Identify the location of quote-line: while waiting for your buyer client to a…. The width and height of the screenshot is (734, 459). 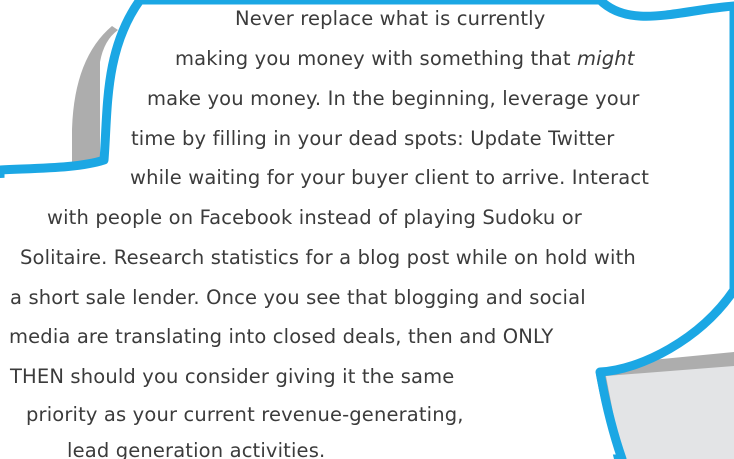
(390, 177).